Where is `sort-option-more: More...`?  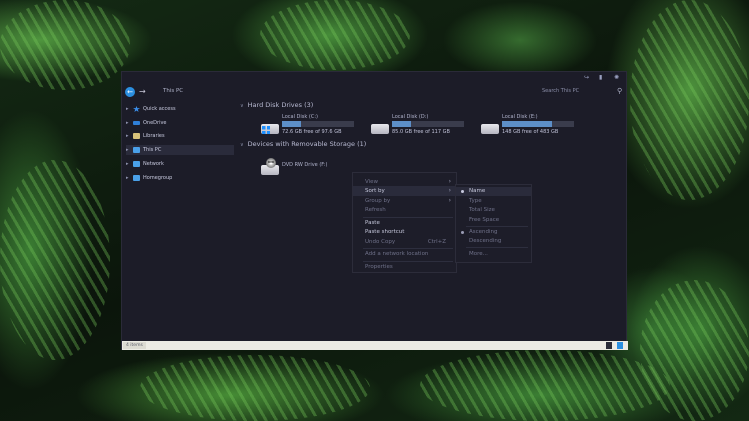
sort-option-more: More... is located at coordinates (493, 254).